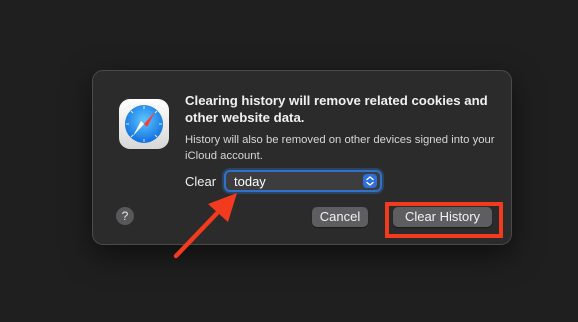 This screenshot has height=322, width=578. I want to click on red-arrow, so click(207, 230).